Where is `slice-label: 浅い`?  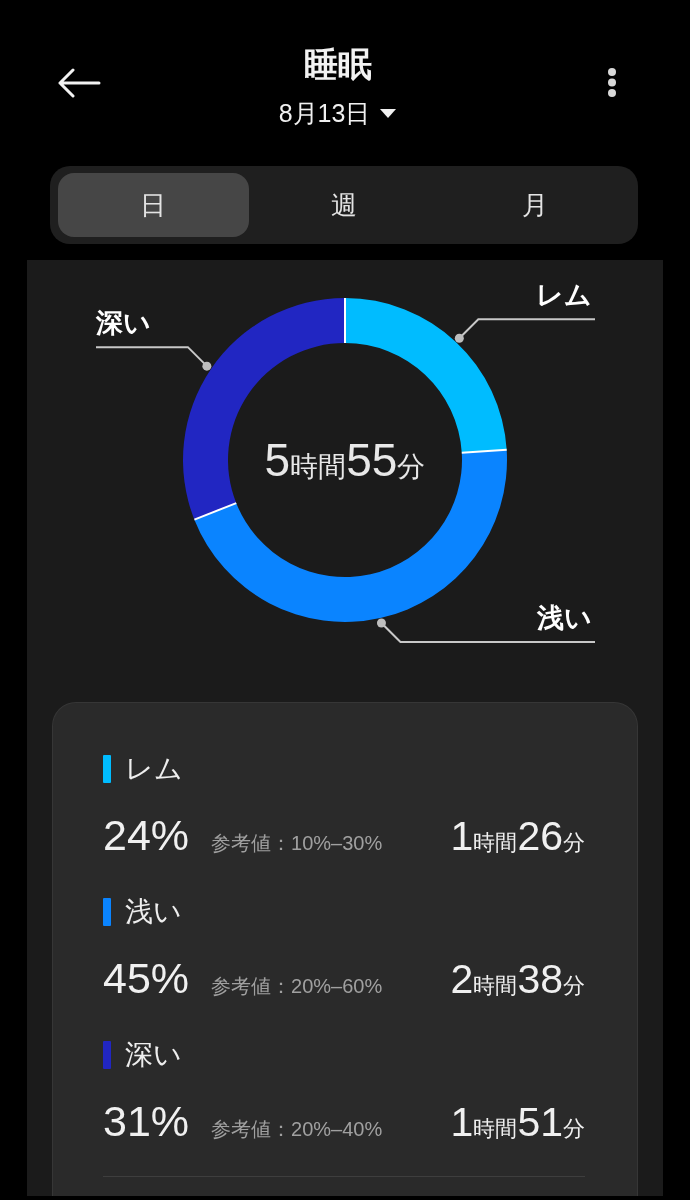
slice-label: 浅い is located at coordinates (564, 618).